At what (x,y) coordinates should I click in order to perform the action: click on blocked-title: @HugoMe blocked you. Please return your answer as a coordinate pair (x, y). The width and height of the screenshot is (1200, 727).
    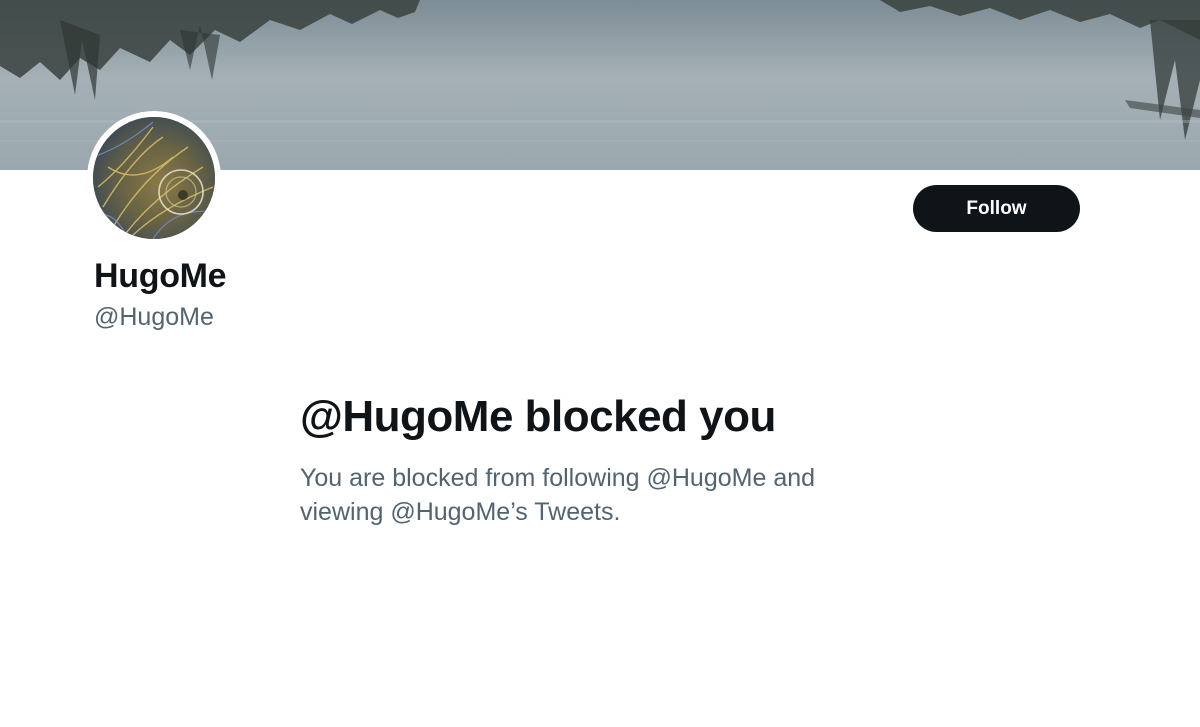
    Looking at the image, I should click on (538, 416).